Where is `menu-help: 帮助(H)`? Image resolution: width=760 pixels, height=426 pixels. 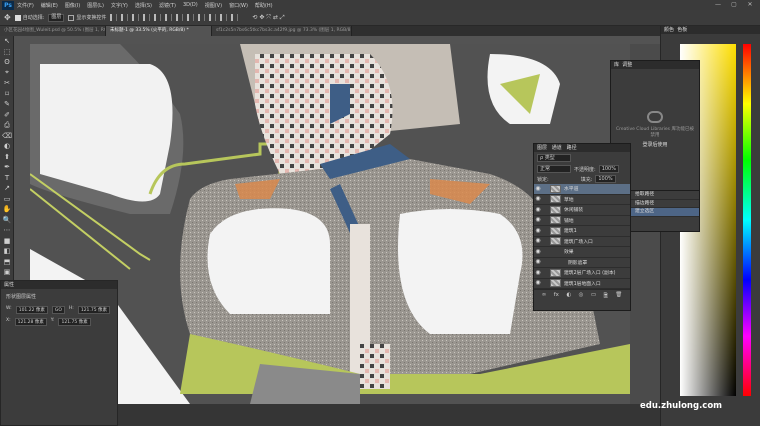 menu-help: 帮助(H) is located at coordinates (264, 5).